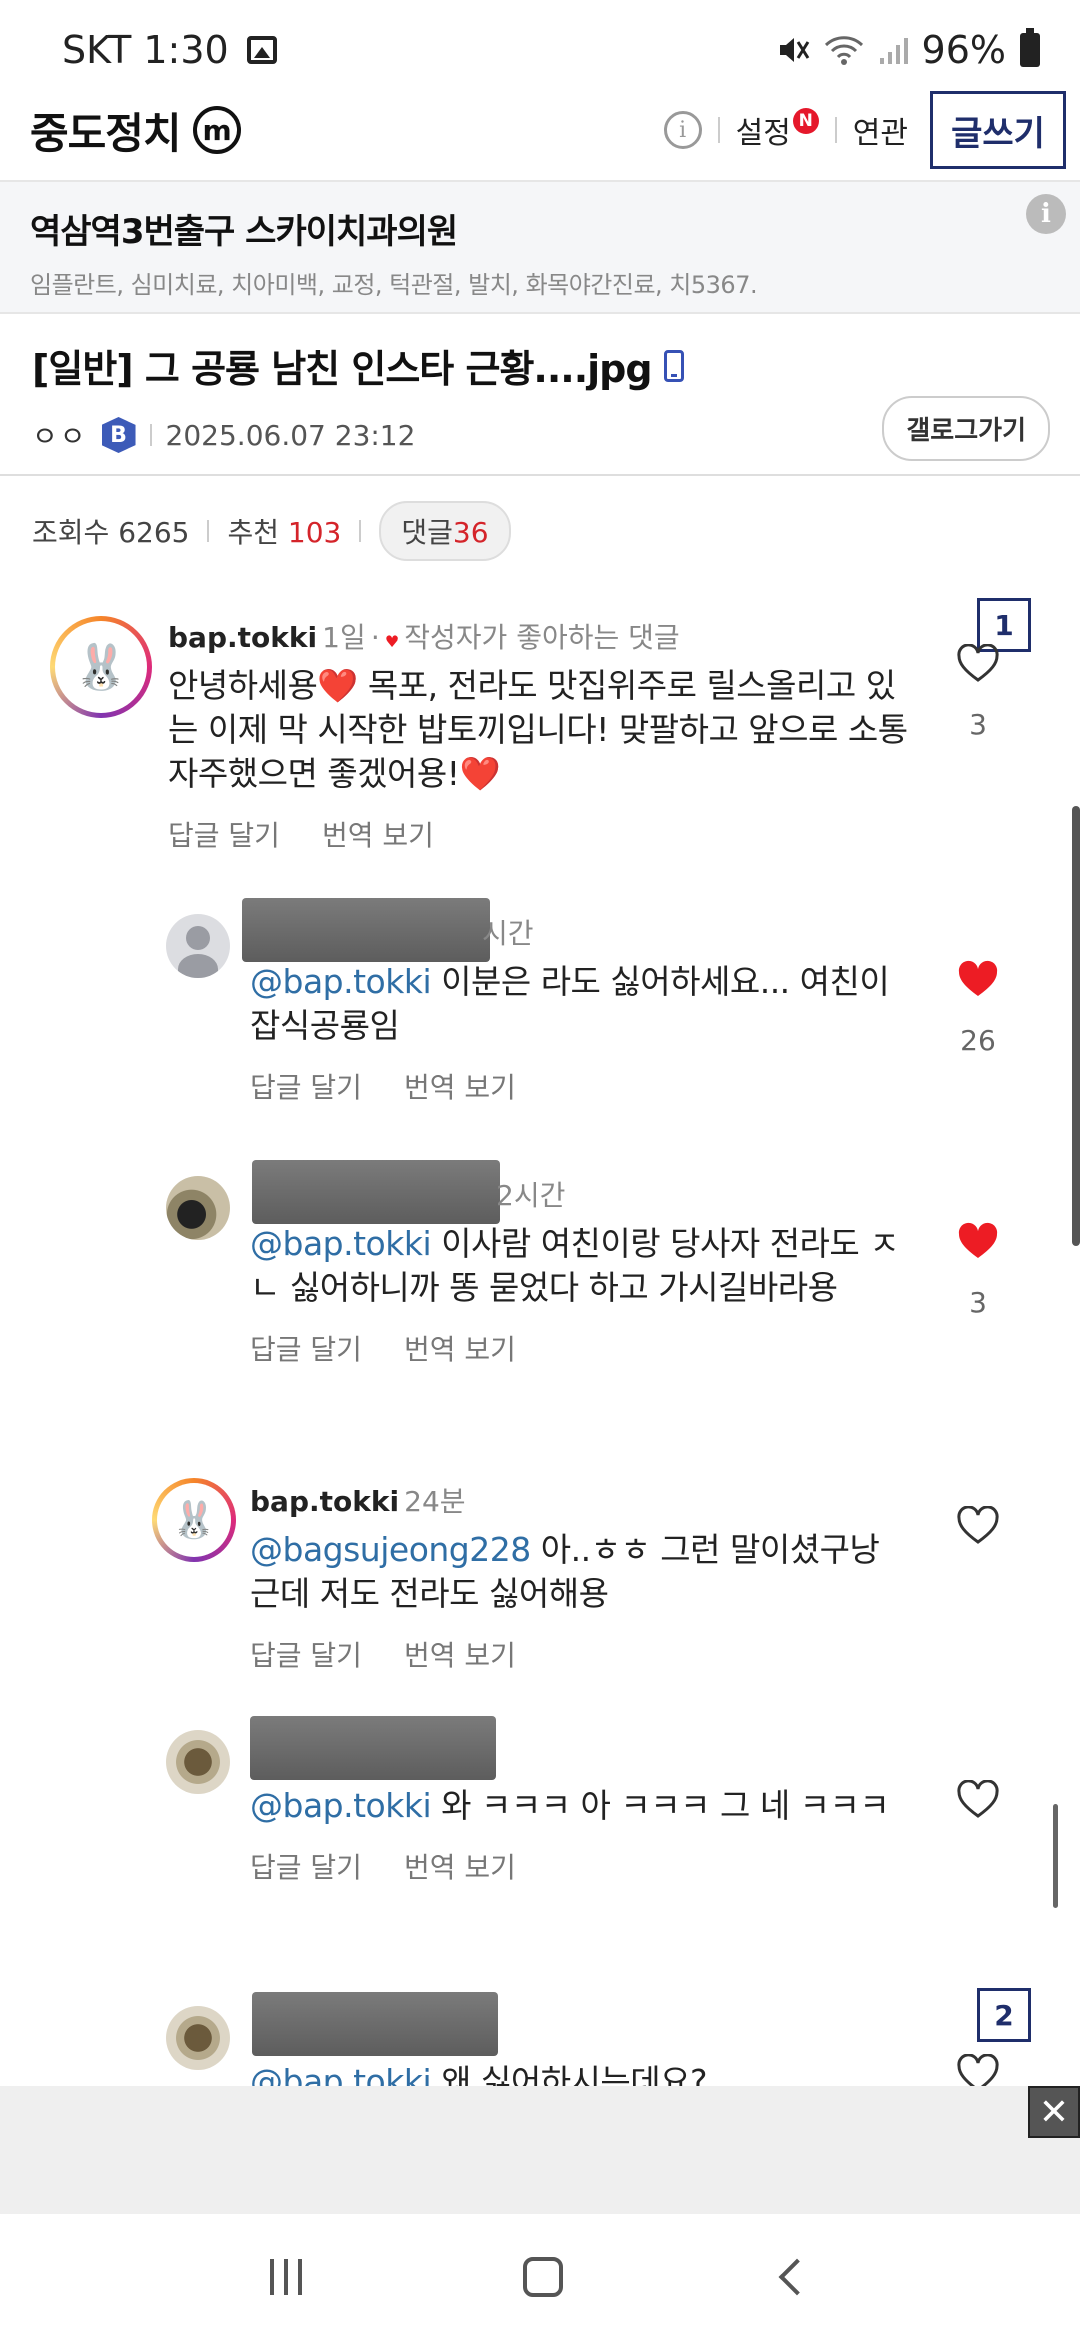 This screenshot has height=2340, width=1080. I want to click on comments-count: 36, so click(470, 532).